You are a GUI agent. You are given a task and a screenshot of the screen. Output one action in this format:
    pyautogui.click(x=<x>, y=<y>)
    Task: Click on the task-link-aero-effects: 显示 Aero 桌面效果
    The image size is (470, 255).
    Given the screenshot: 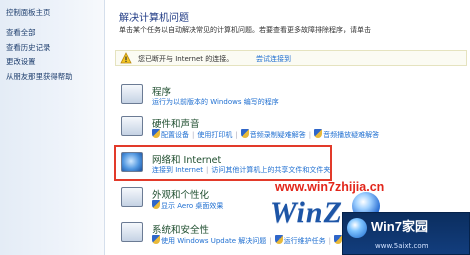 What is the action you would take?
    pyautogui.click(x=192, y=206)
    